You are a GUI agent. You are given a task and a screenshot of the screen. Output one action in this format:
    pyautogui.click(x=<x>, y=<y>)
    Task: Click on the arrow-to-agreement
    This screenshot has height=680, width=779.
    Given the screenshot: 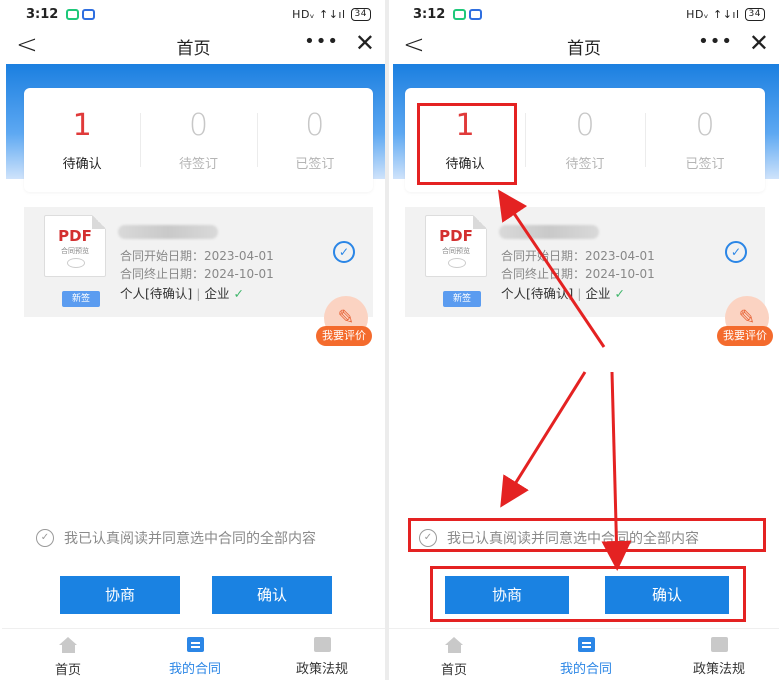 What is the action you would take?
    pyautogui.click(x=543, y=439)
    